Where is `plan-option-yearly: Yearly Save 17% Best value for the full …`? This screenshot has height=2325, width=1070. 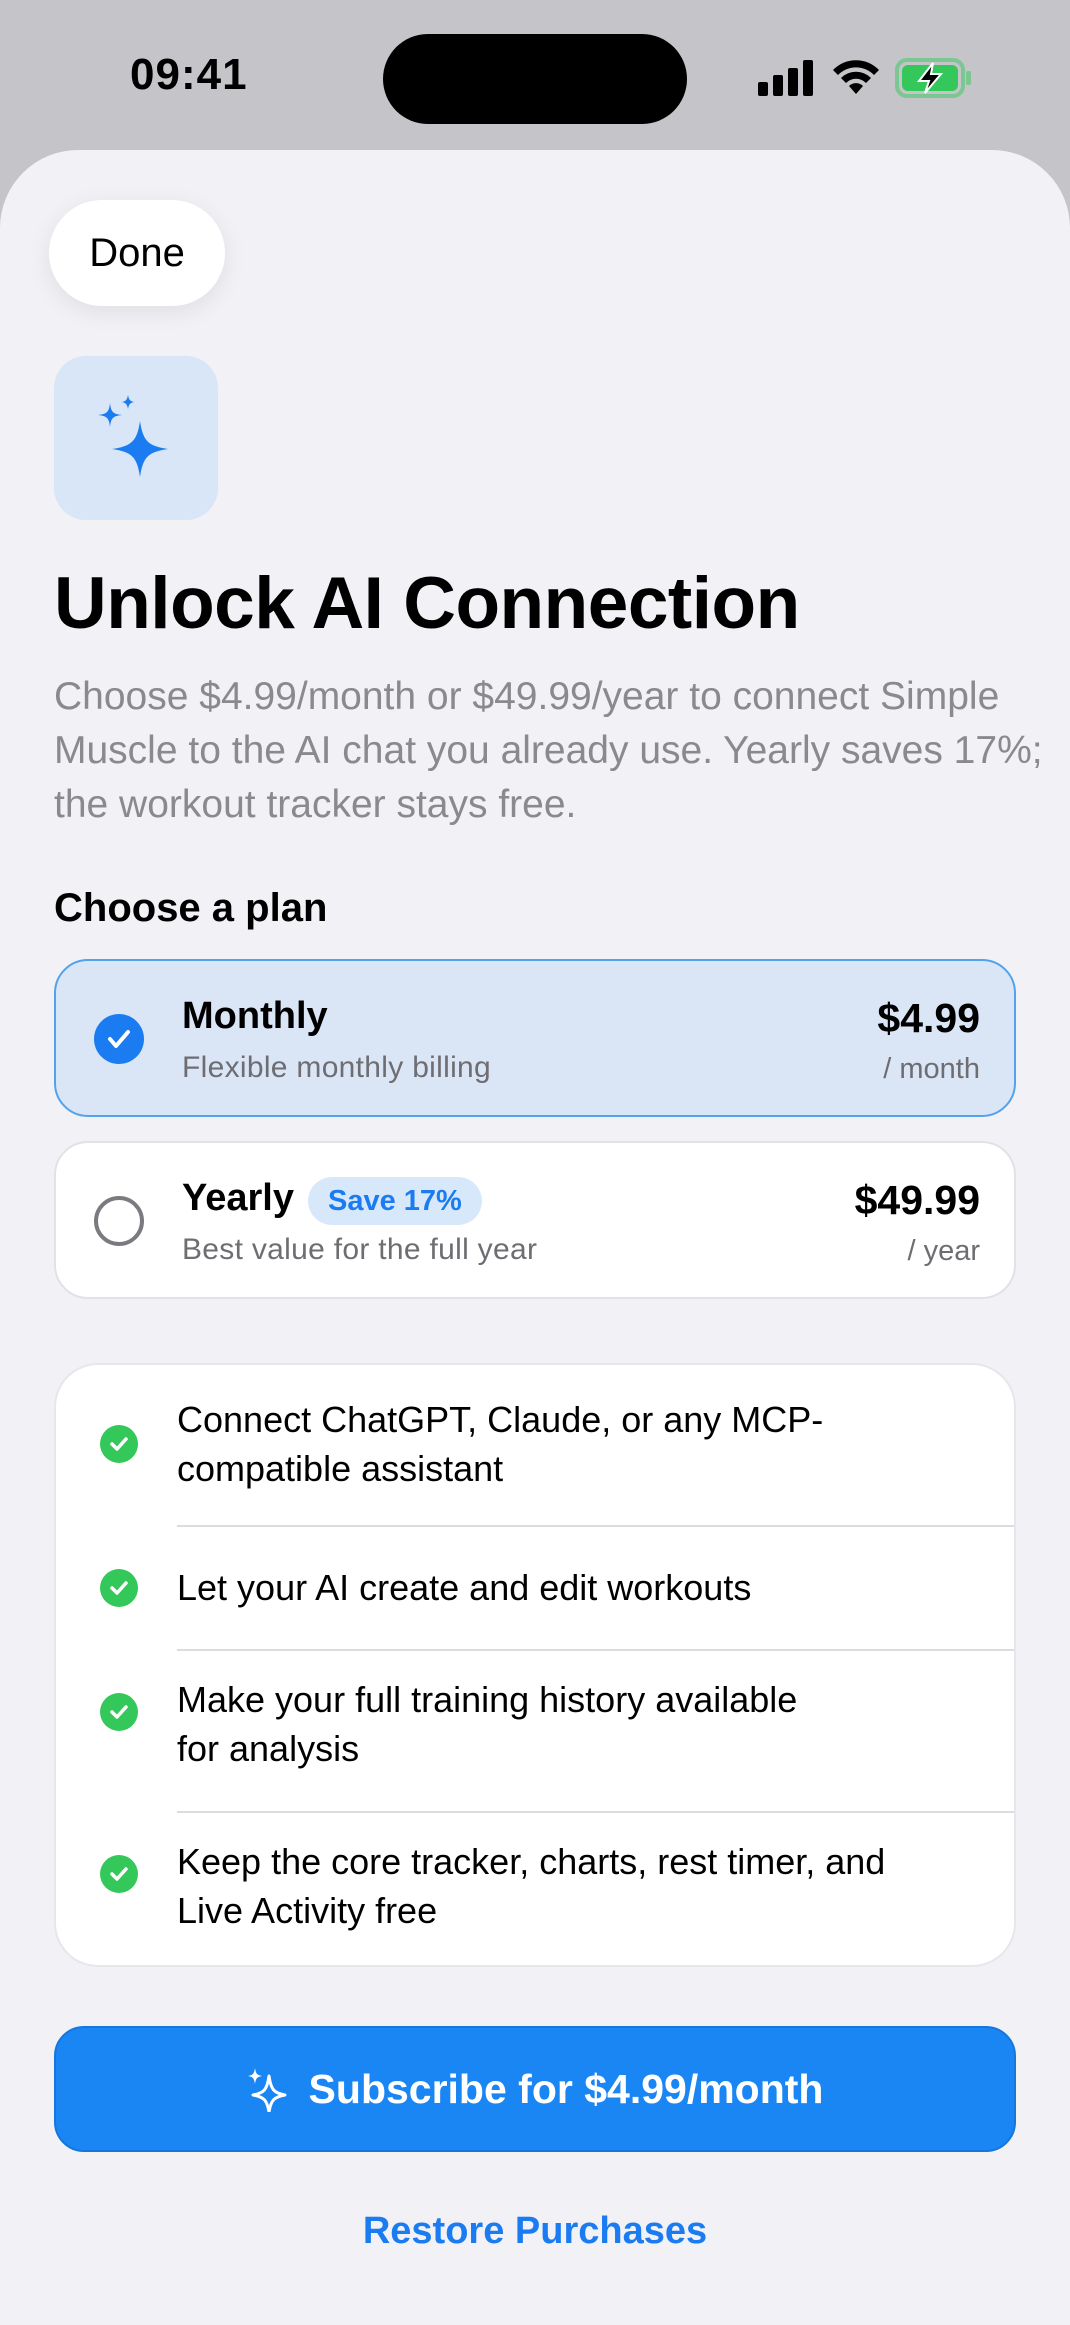 plan-option-yearly: Yearly Save 17% Best value for the full … is located at coordinates (535, 1220).